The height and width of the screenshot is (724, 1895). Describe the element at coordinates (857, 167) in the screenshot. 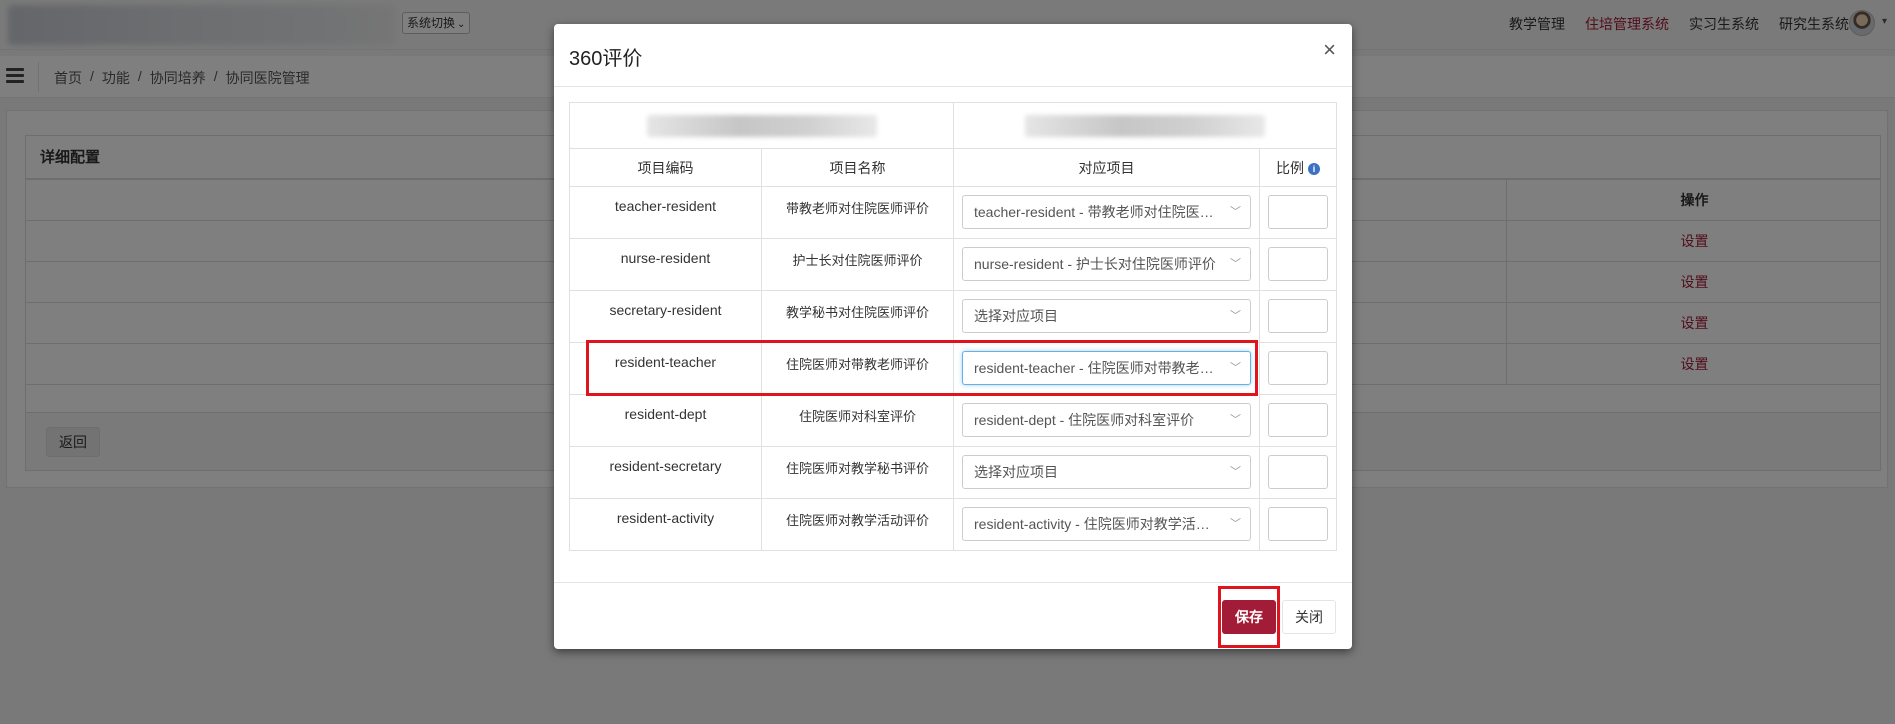

I see `header-name: 项目名称` at that location.